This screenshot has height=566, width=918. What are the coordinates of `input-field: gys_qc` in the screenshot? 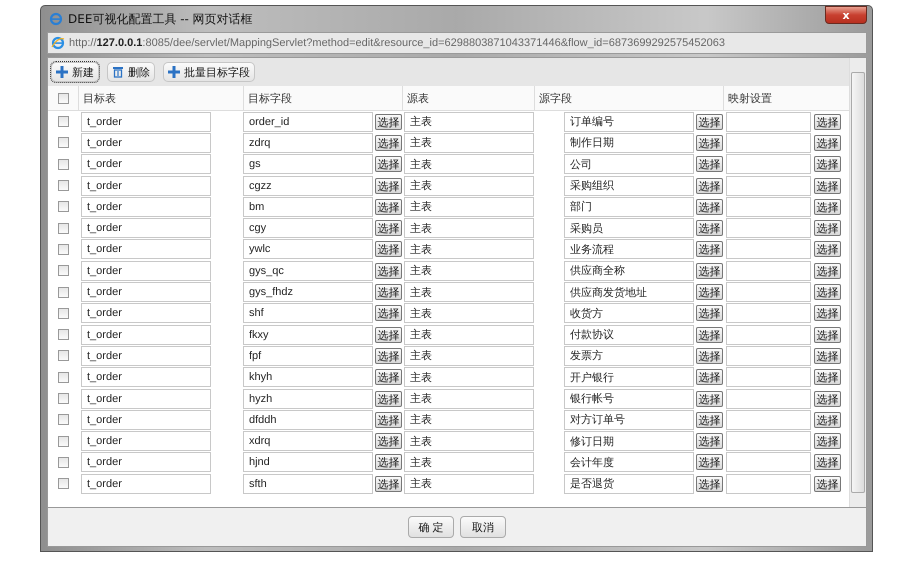 It's located at (308, 270).